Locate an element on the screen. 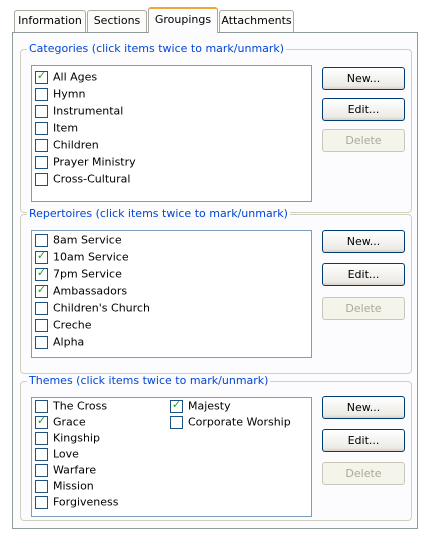  repertoires-delete-button: Delete is located at coordinates (363, 308).